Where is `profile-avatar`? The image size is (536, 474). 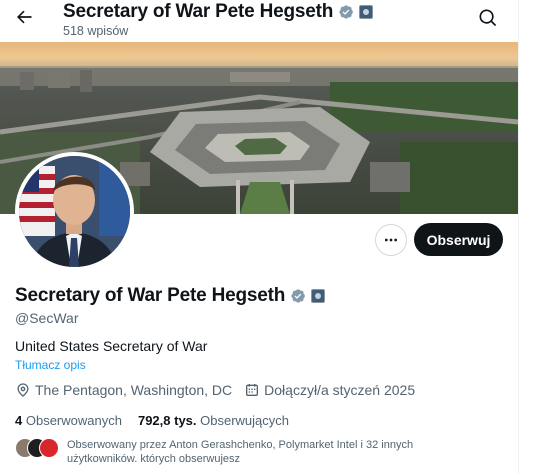
profile-avatar is located at coordinates (74, 211).